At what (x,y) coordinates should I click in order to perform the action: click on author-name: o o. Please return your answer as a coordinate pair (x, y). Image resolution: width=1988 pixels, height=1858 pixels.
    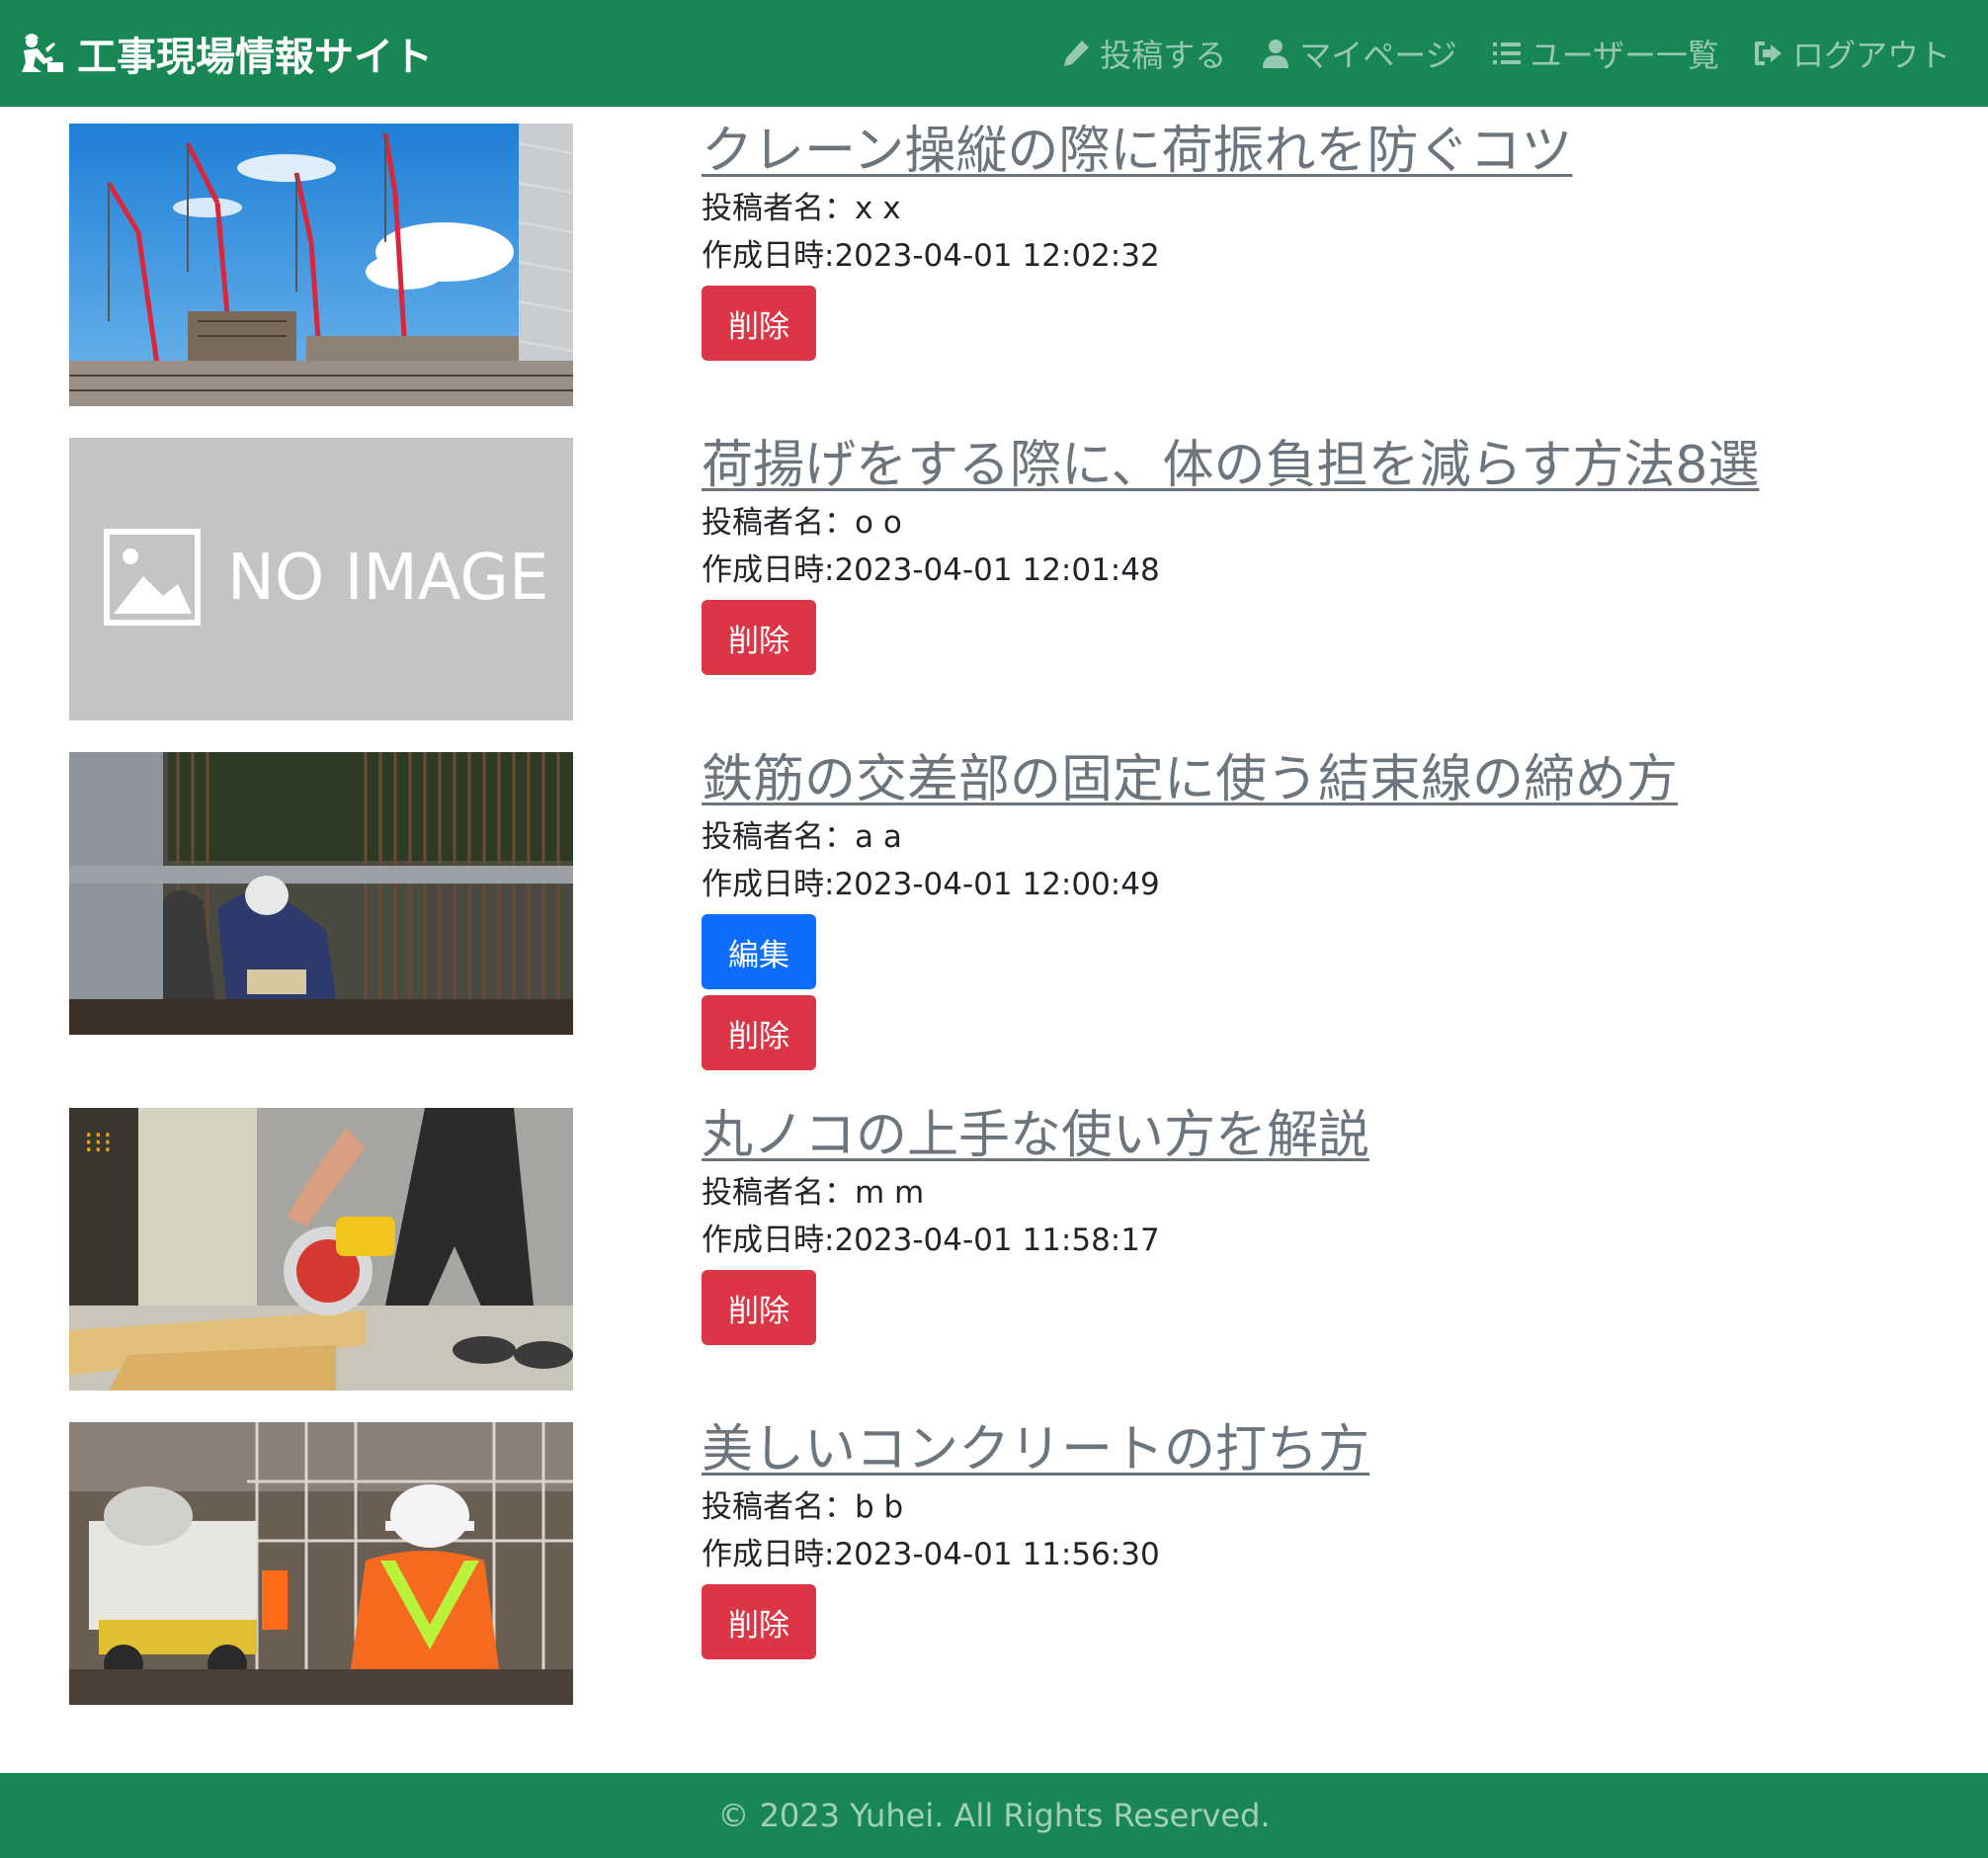
    Looking at the image, I should click on (879, 523).